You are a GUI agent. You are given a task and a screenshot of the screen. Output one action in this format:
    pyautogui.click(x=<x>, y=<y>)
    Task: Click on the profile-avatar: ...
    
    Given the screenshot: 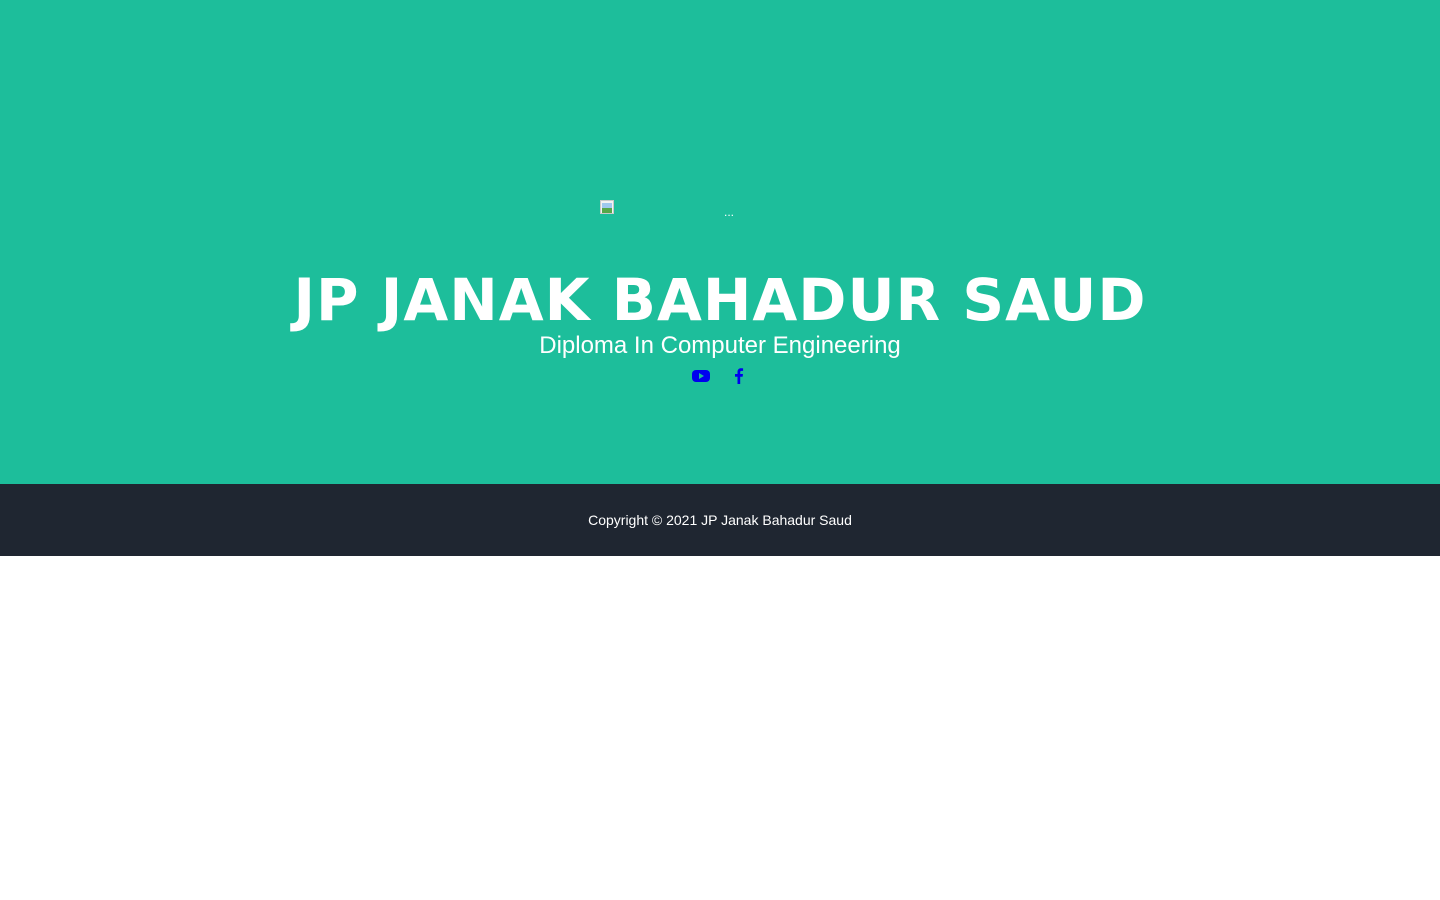 What is the action you would take?
    pyautogui.click(x=720, y=212)
    